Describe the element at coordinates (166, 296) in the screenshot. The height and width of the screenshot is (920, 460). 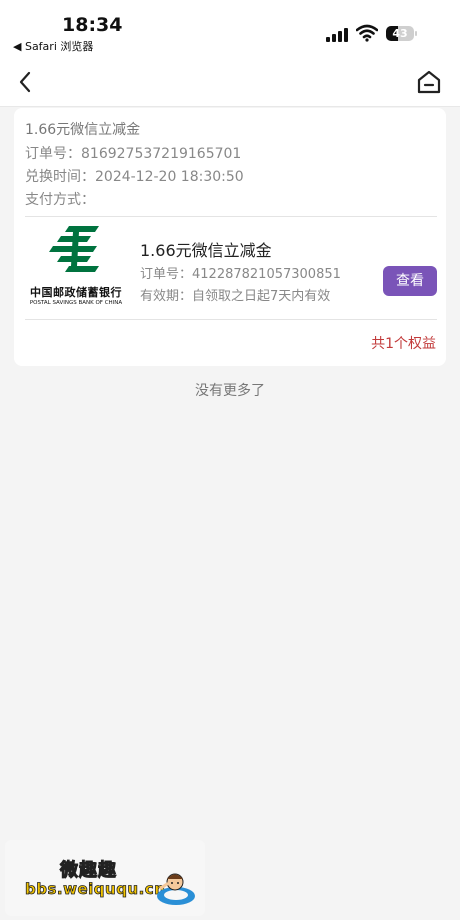
I see `validity-label: 有效期：` at that location.